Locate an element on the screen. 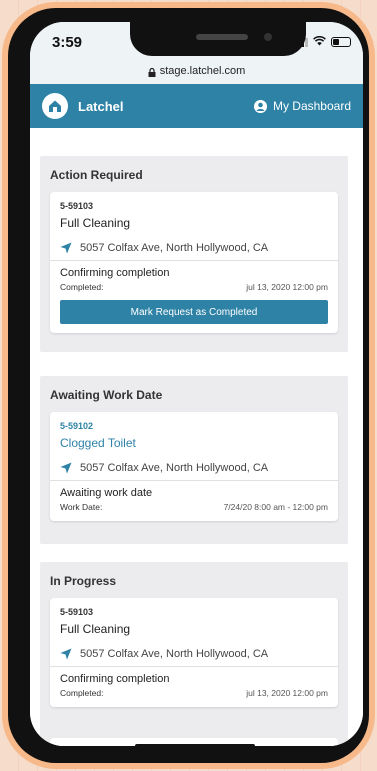  mark-completed-button: Mark Request as Completed is located at coordinates (194, 312).